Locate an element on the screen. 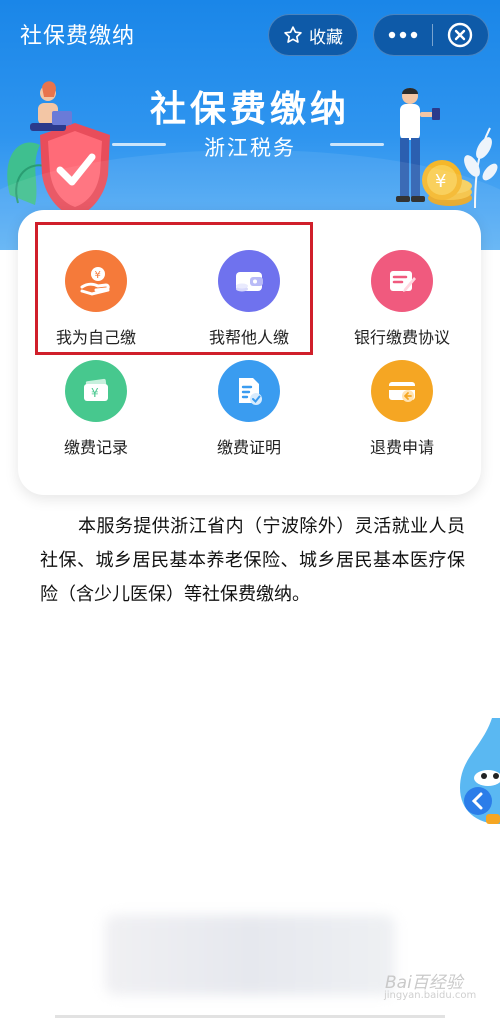 This screenshot has width=500, height=1019. banner-subtitle: 浙江税务 is located at coordinates (250, 148).